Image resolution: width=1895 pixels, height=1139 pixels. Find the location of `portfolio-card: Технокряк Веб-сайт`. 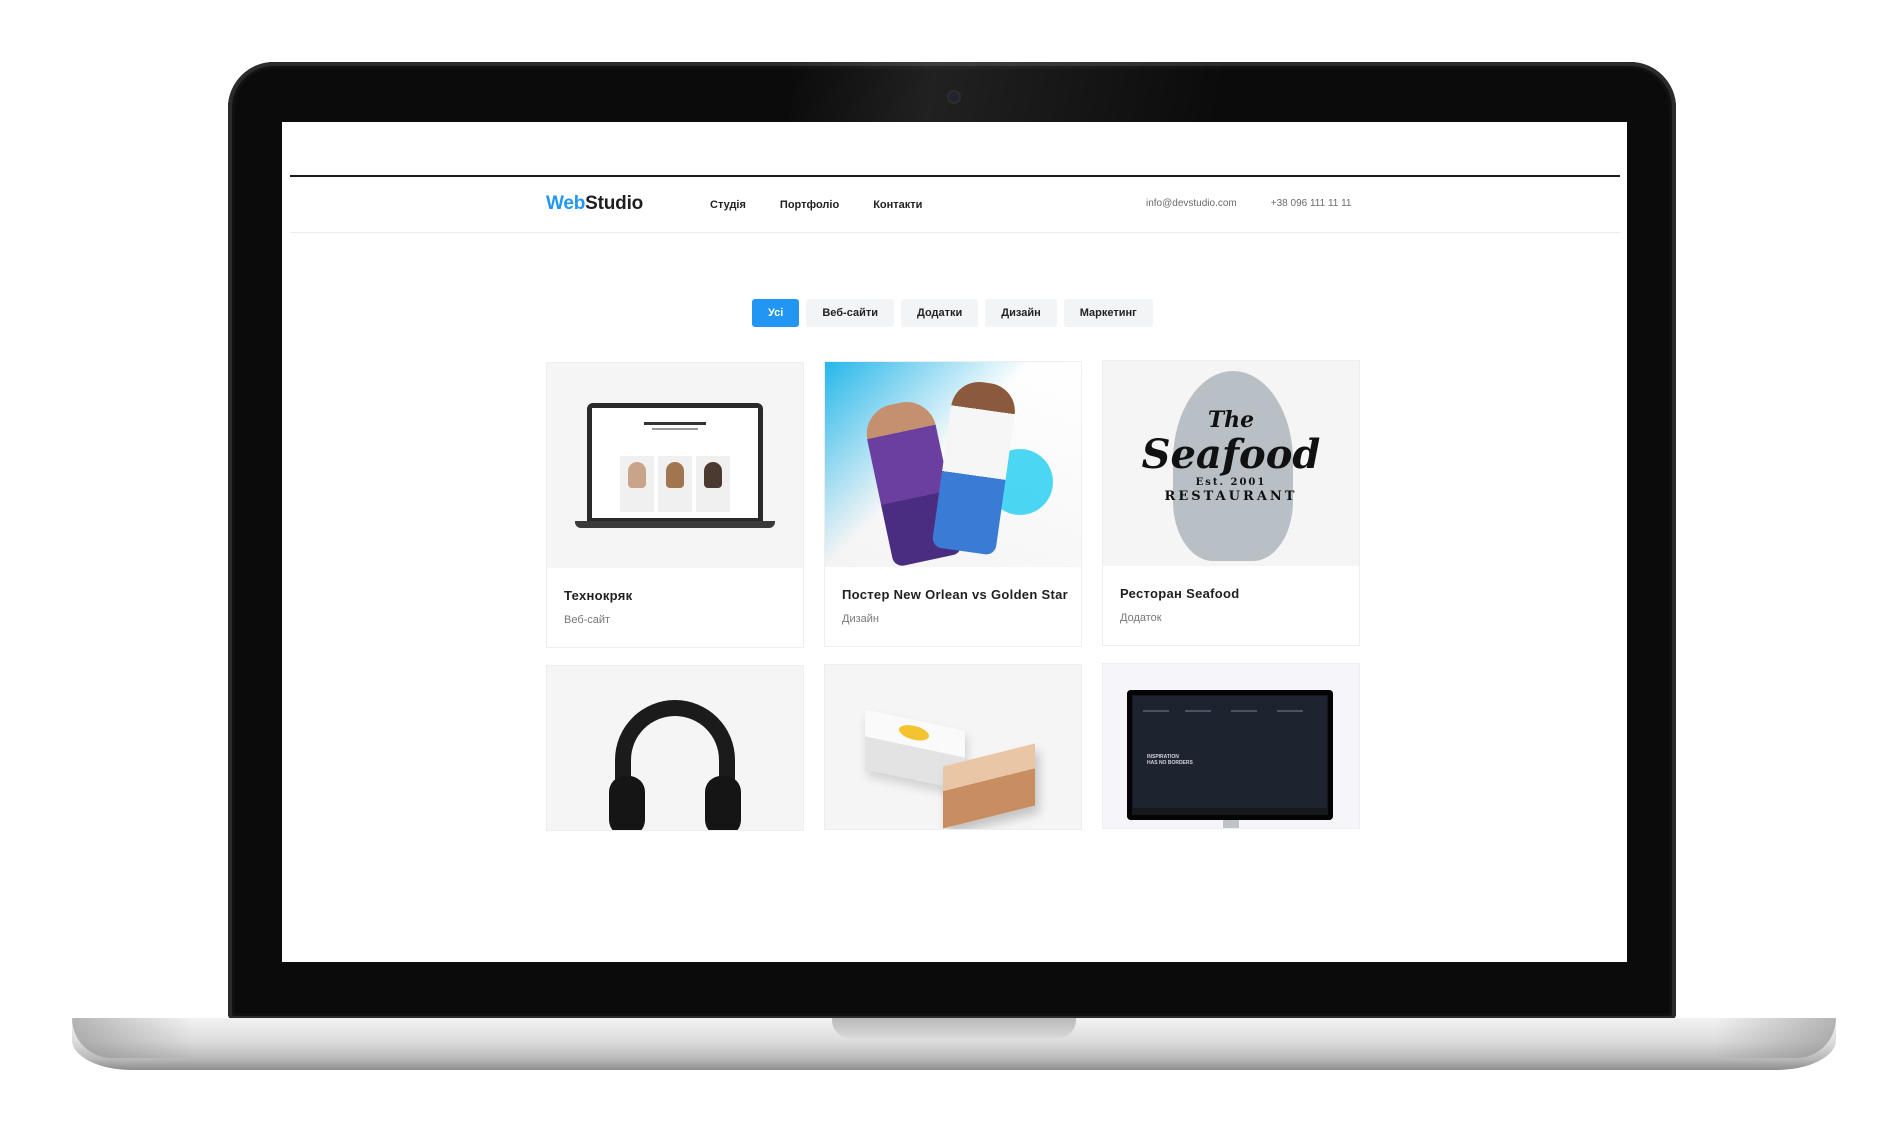

portfolio-card: Технокряк Веб-сайт is located at coordinates (675, 505).